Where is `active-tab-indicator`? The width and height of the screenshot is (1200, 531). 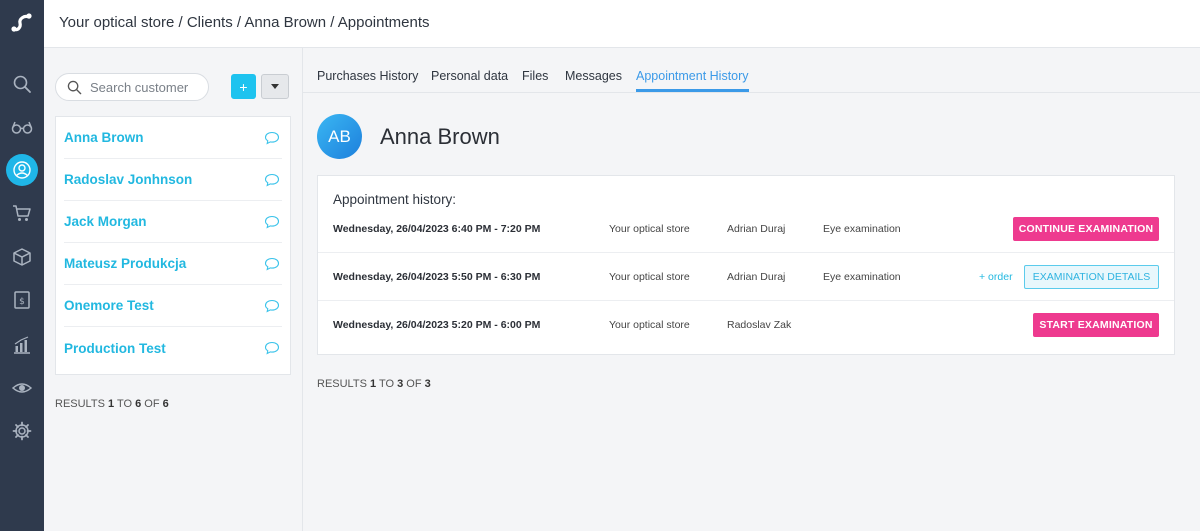 active-tab-indicator is located at coordinates (692, 90).